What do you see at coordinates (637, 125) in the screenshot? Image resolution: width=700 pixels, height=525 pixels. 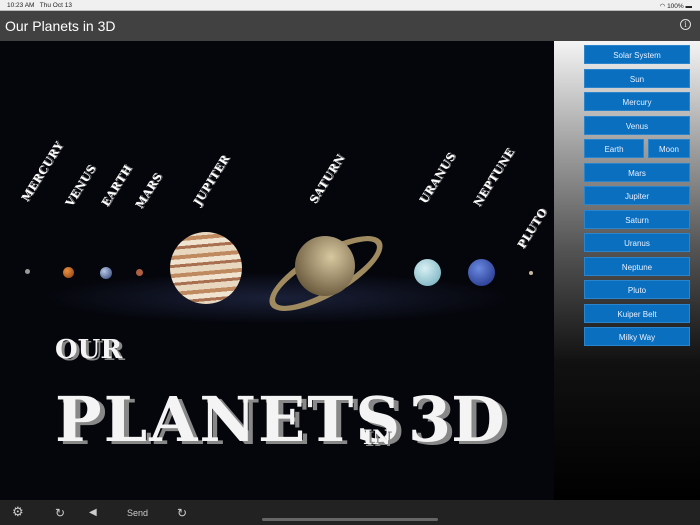 I see `venus-button: Venus` at bounding box center [637, 125].